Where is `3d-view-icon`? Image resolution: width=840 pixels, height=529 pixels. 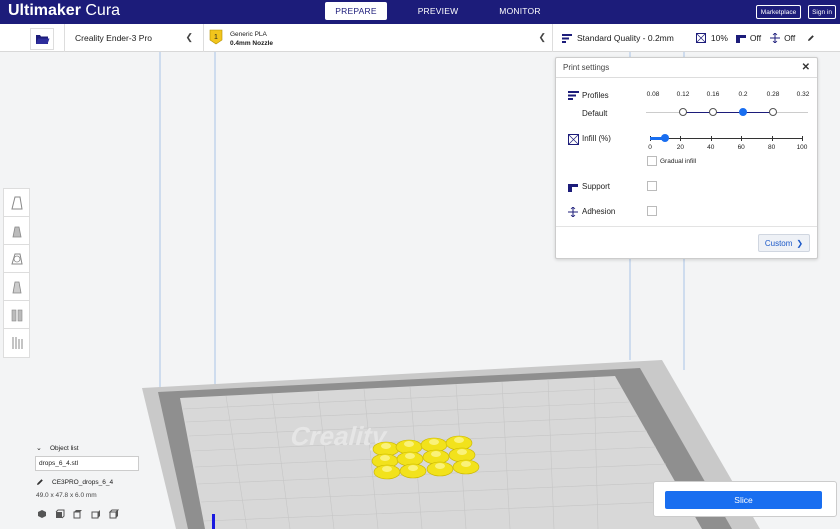
3d-view-icon is located at coordinates (42, 514).